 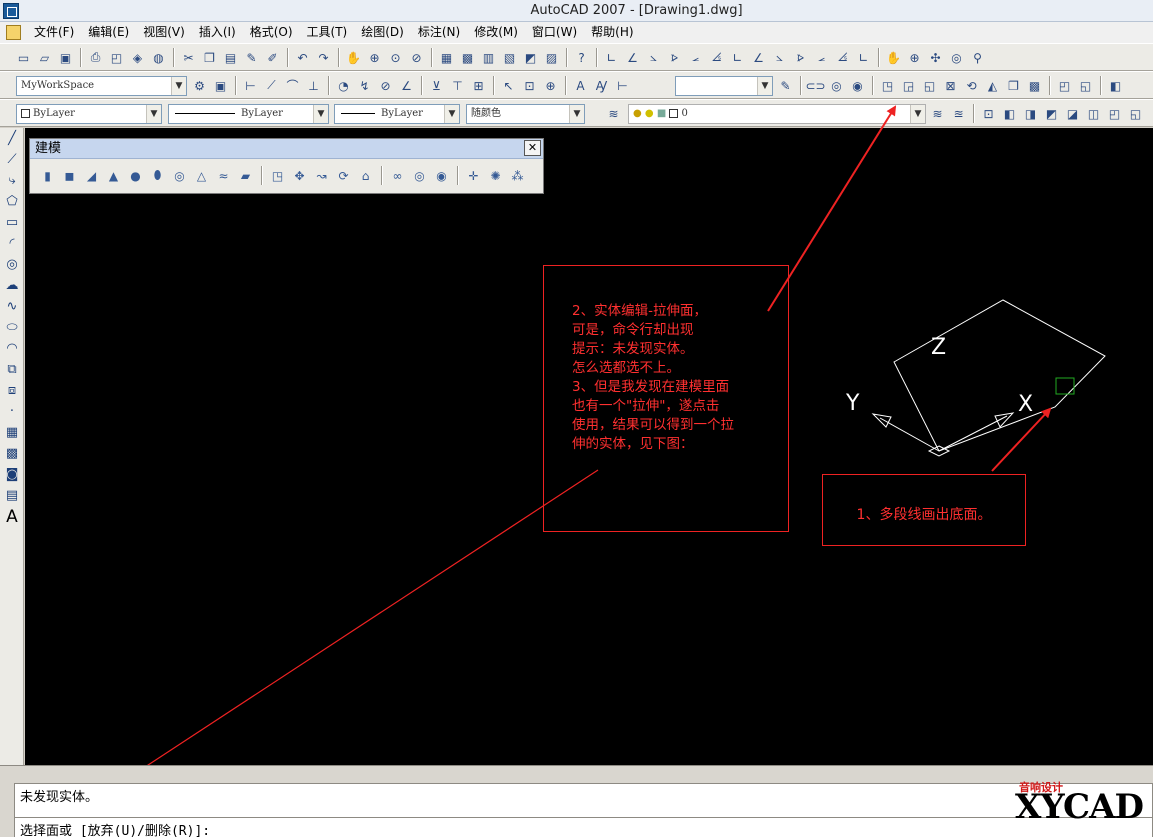 What do you see at coordinates (529, 85) in the screenshot?
I see `tolerance-icon: ⊡` at bounding box center [529, 85].